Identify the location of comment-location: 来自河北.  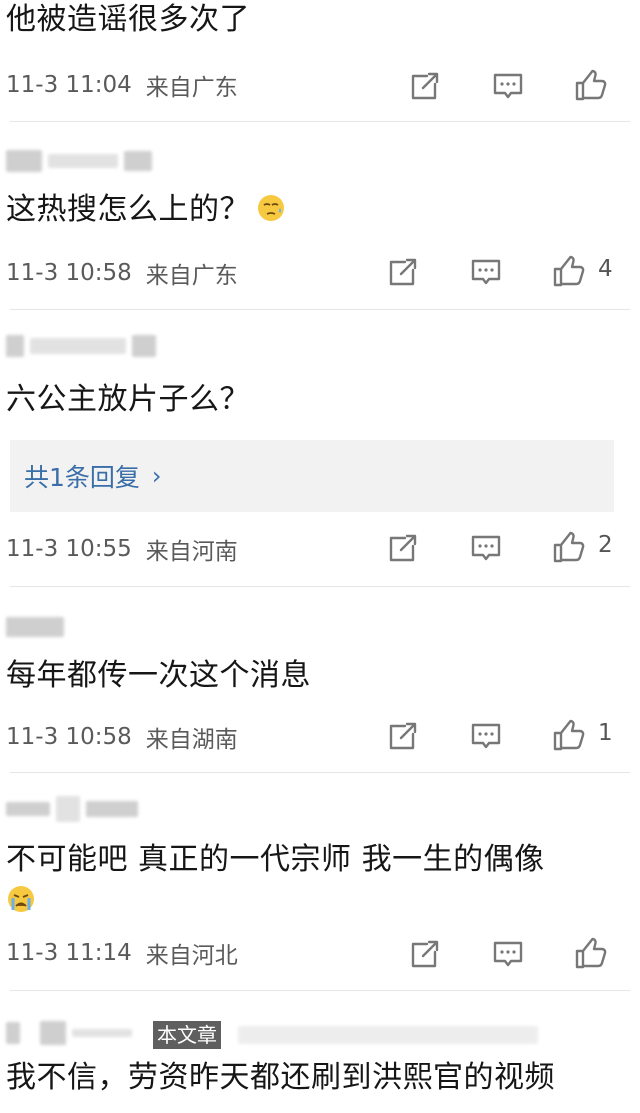
(191, 956).